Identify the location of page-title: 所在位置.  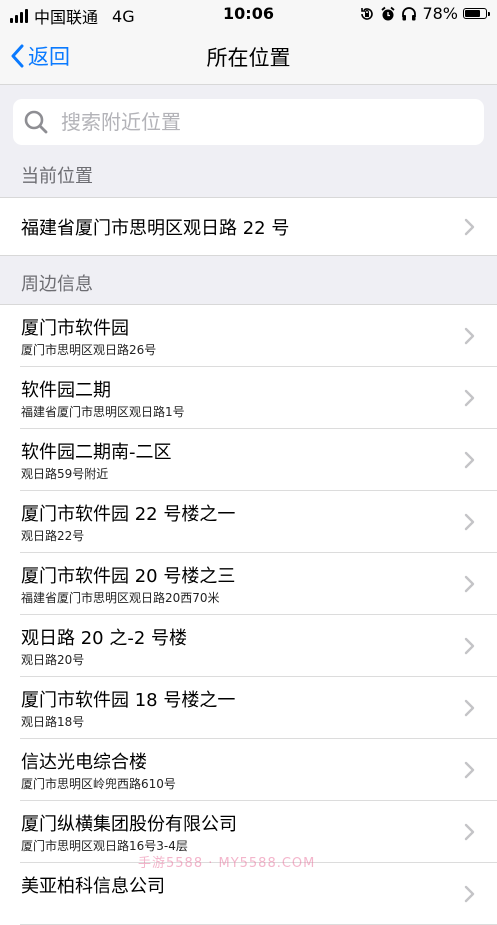
(248, 58).